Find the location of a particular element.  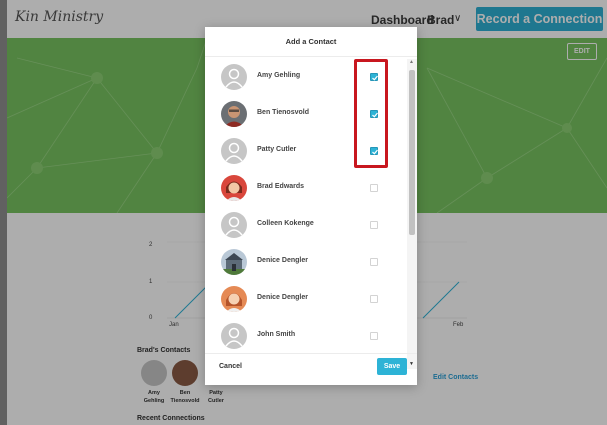

scrollbar-thumb is located at coordinates (412, 152).